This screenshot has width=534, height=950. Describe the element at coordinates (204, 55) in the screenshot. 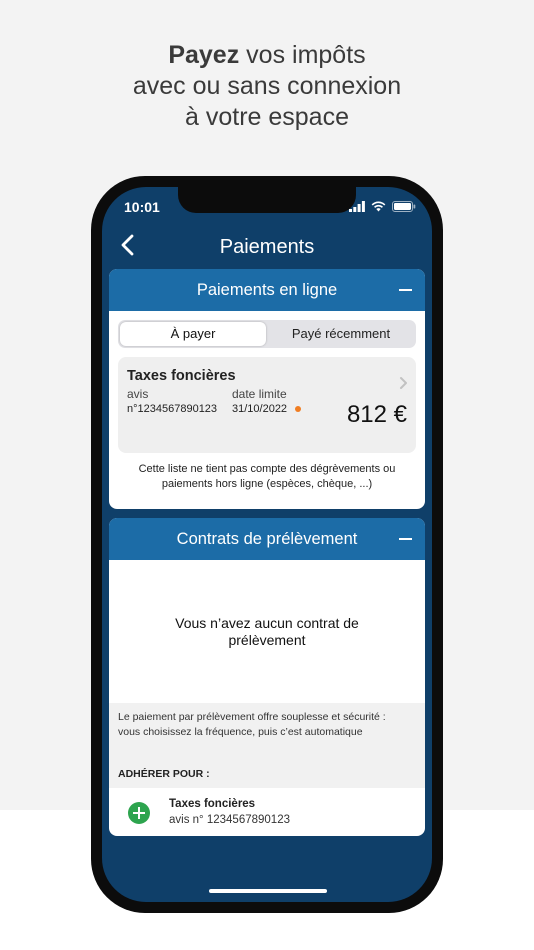

I see `headline-bold: Payez` at that location.